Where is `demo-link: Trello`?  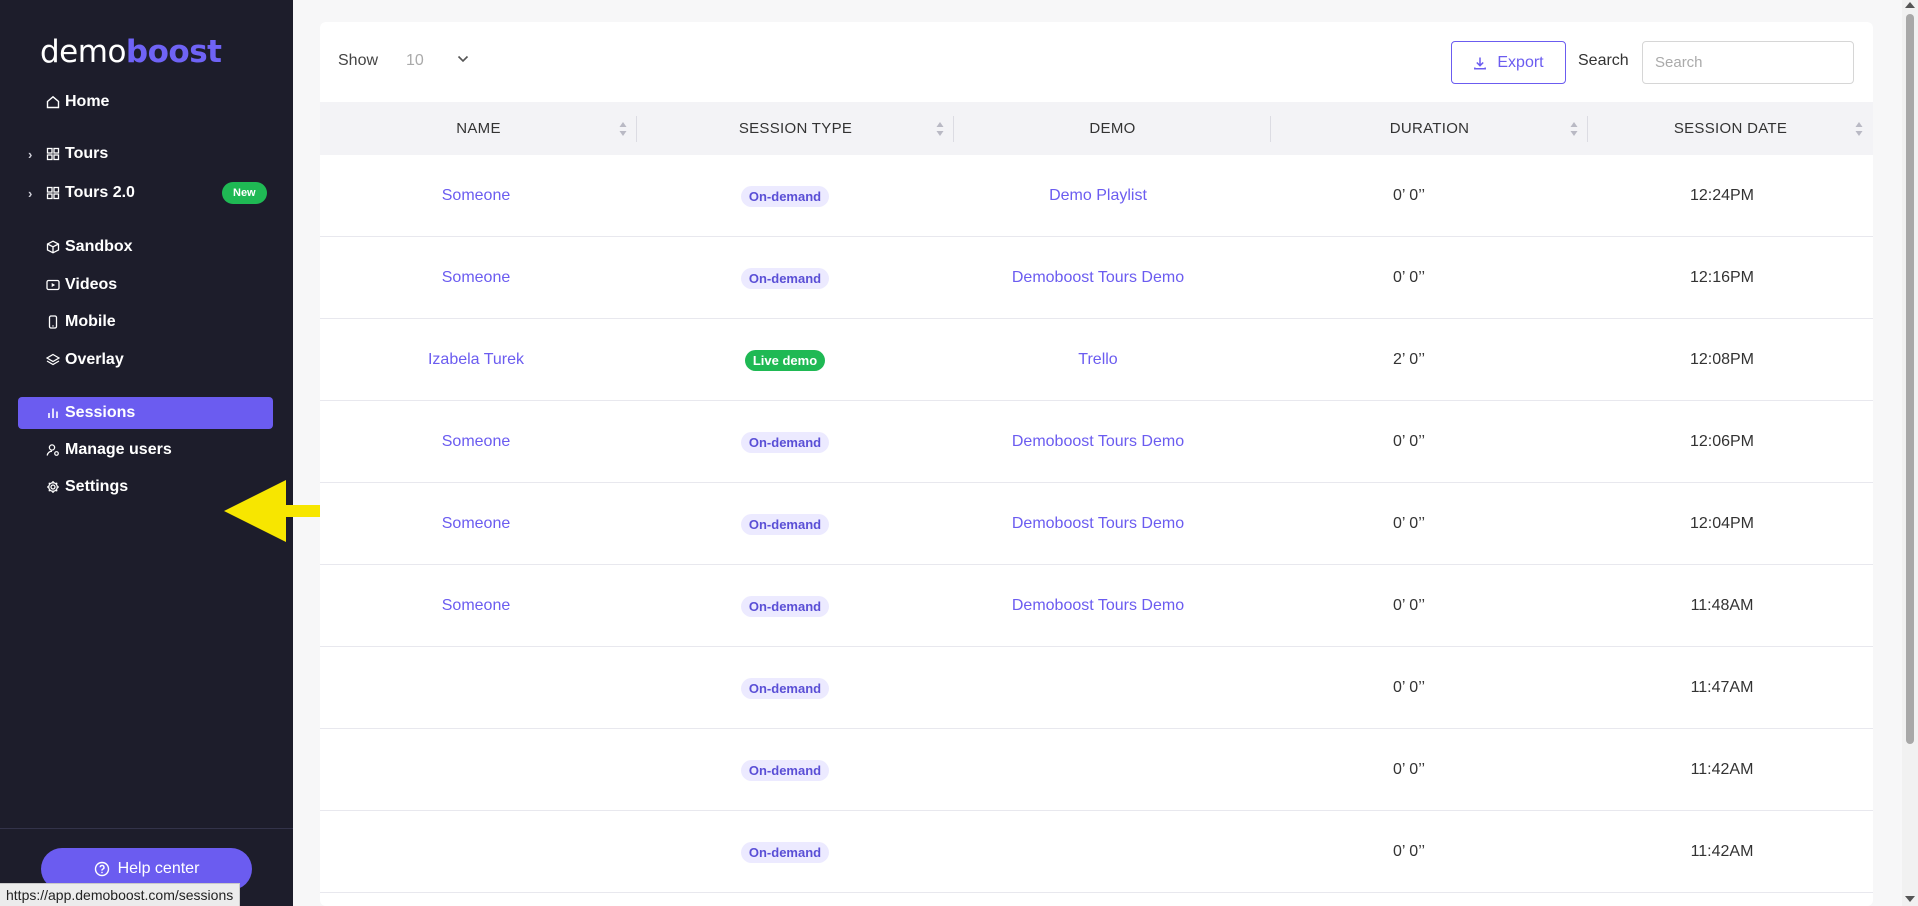
demo-link: Trello is located at coordinates (1097, 360).